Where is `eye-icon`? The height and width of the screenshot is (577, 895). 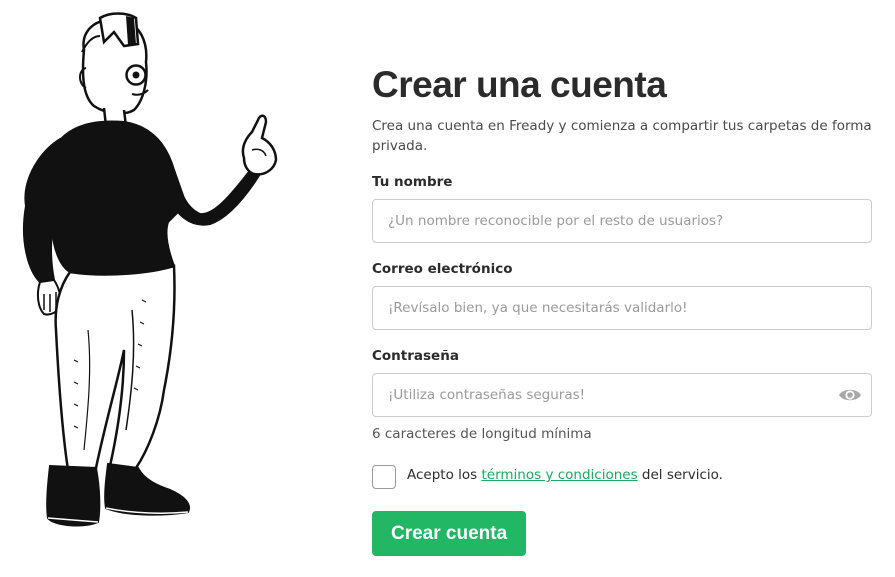 eye-icon is located at coordinates (850, 395).